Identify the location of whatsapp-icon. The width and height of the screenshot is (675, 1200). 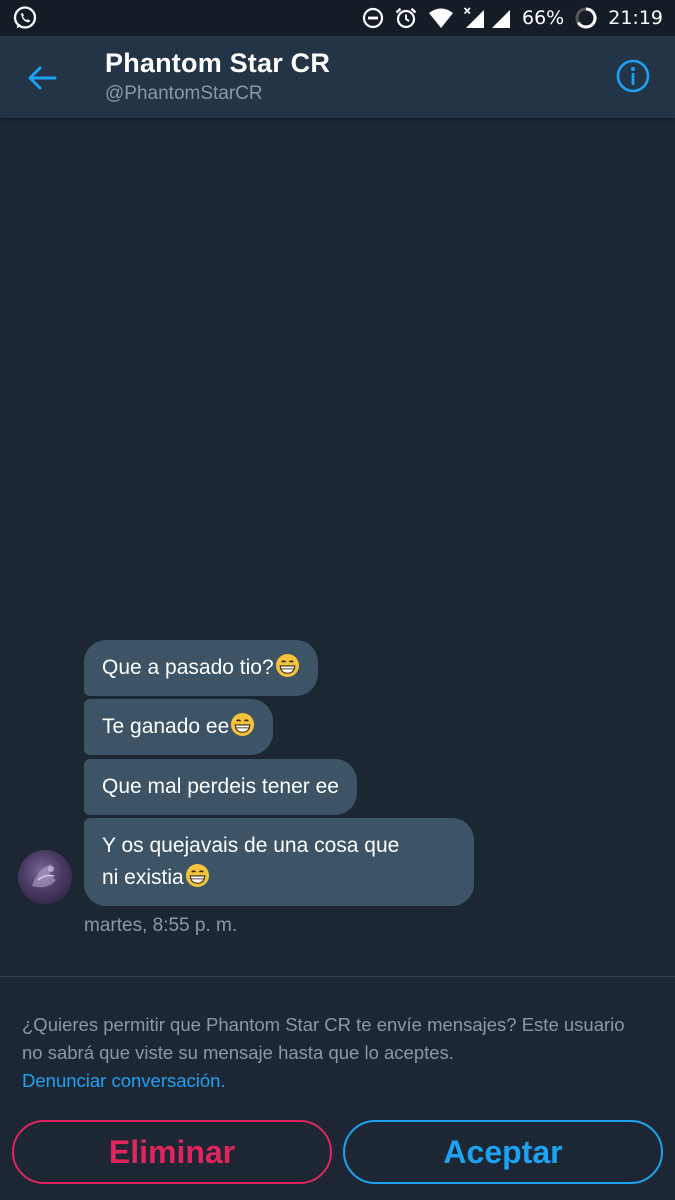
(25, 18).